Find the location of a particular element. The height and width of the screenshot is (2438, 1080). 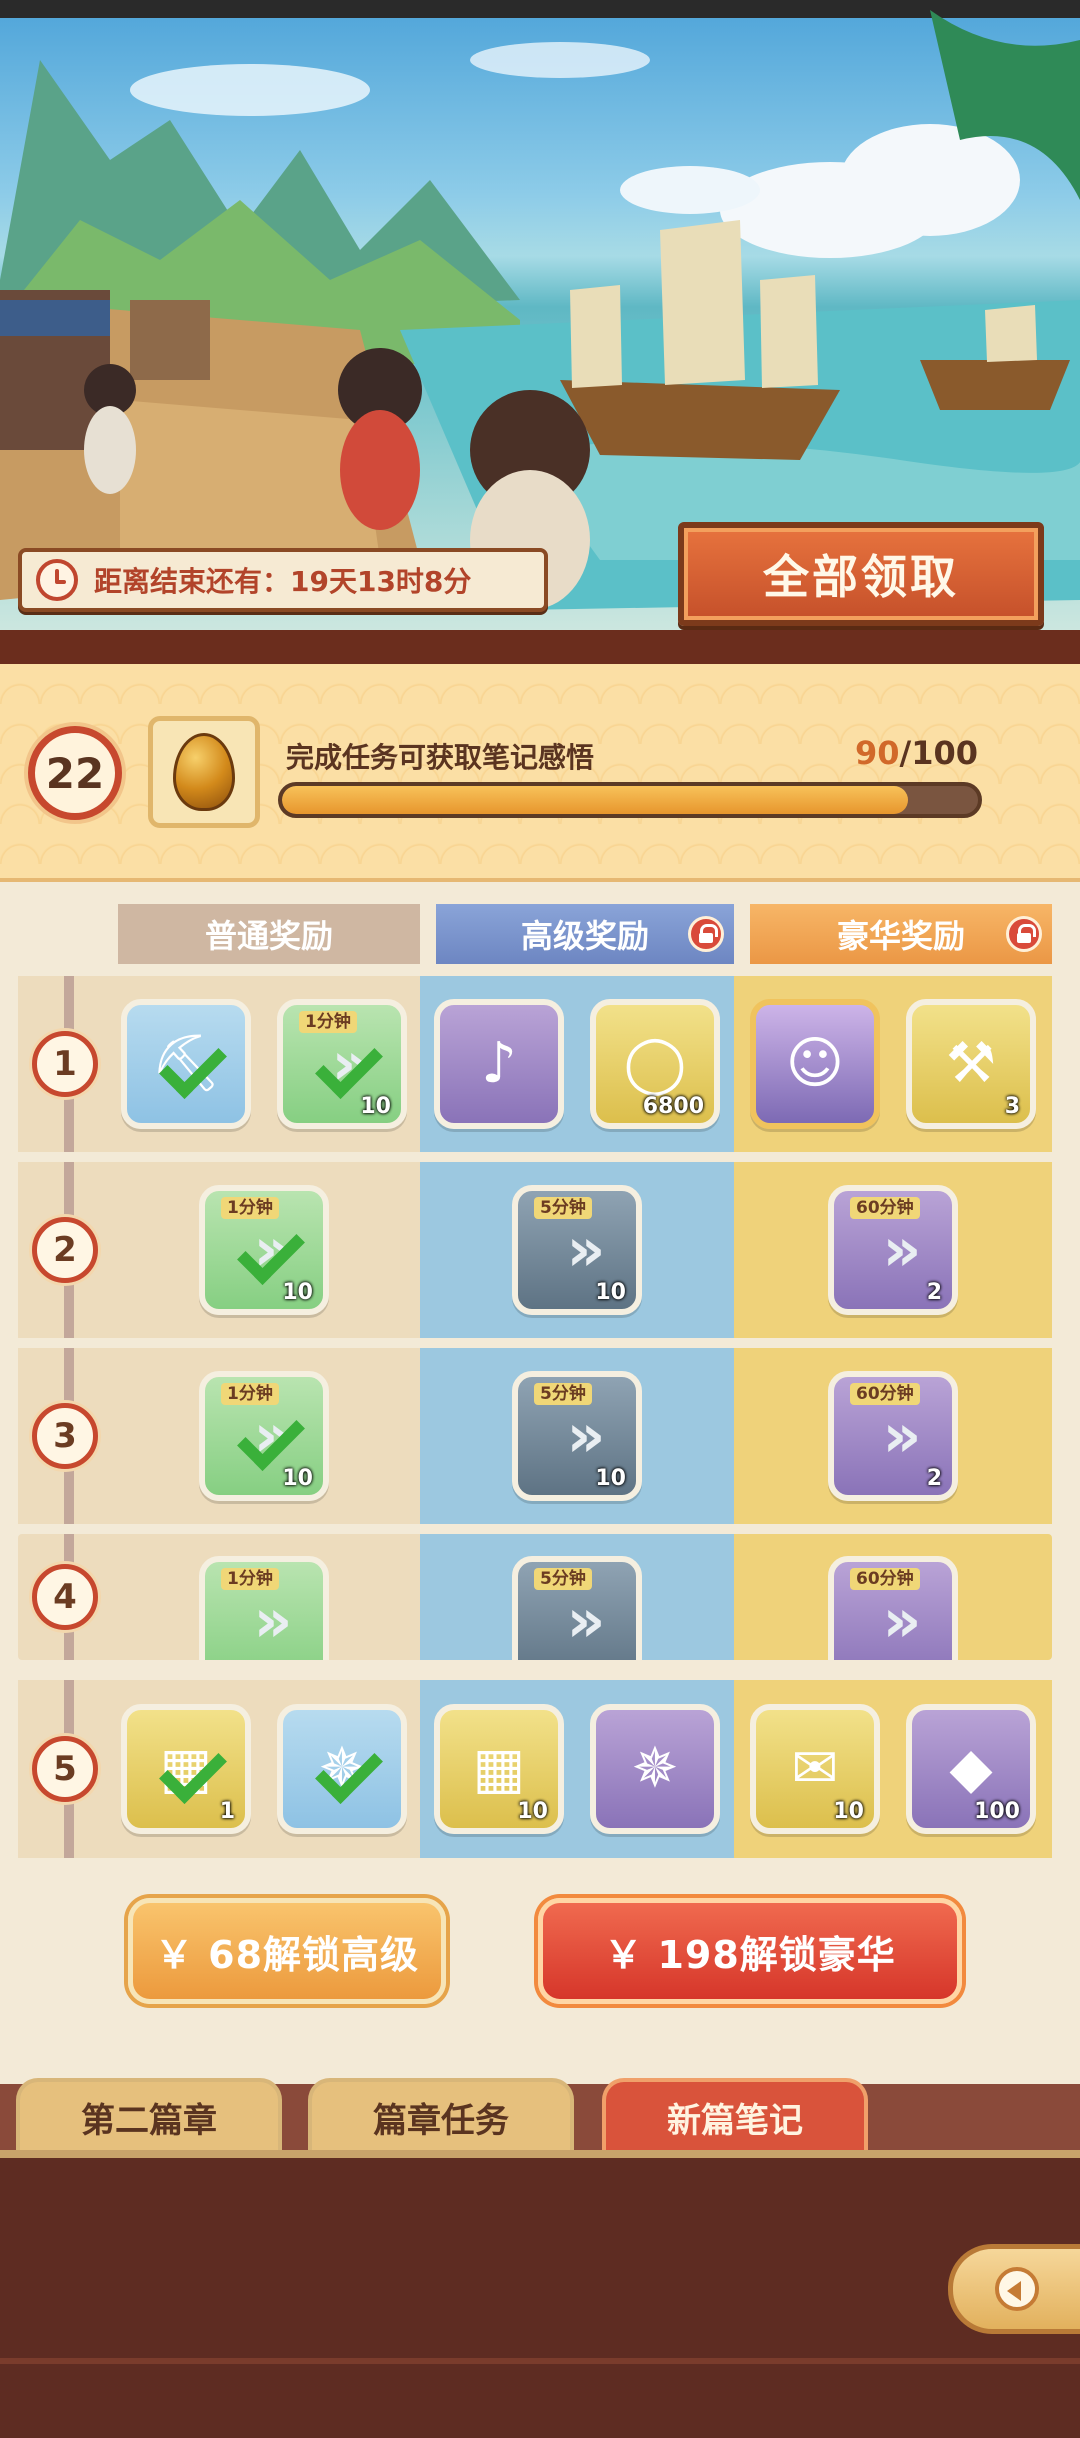

insight-item-frame is located at coordinates (204, 772).